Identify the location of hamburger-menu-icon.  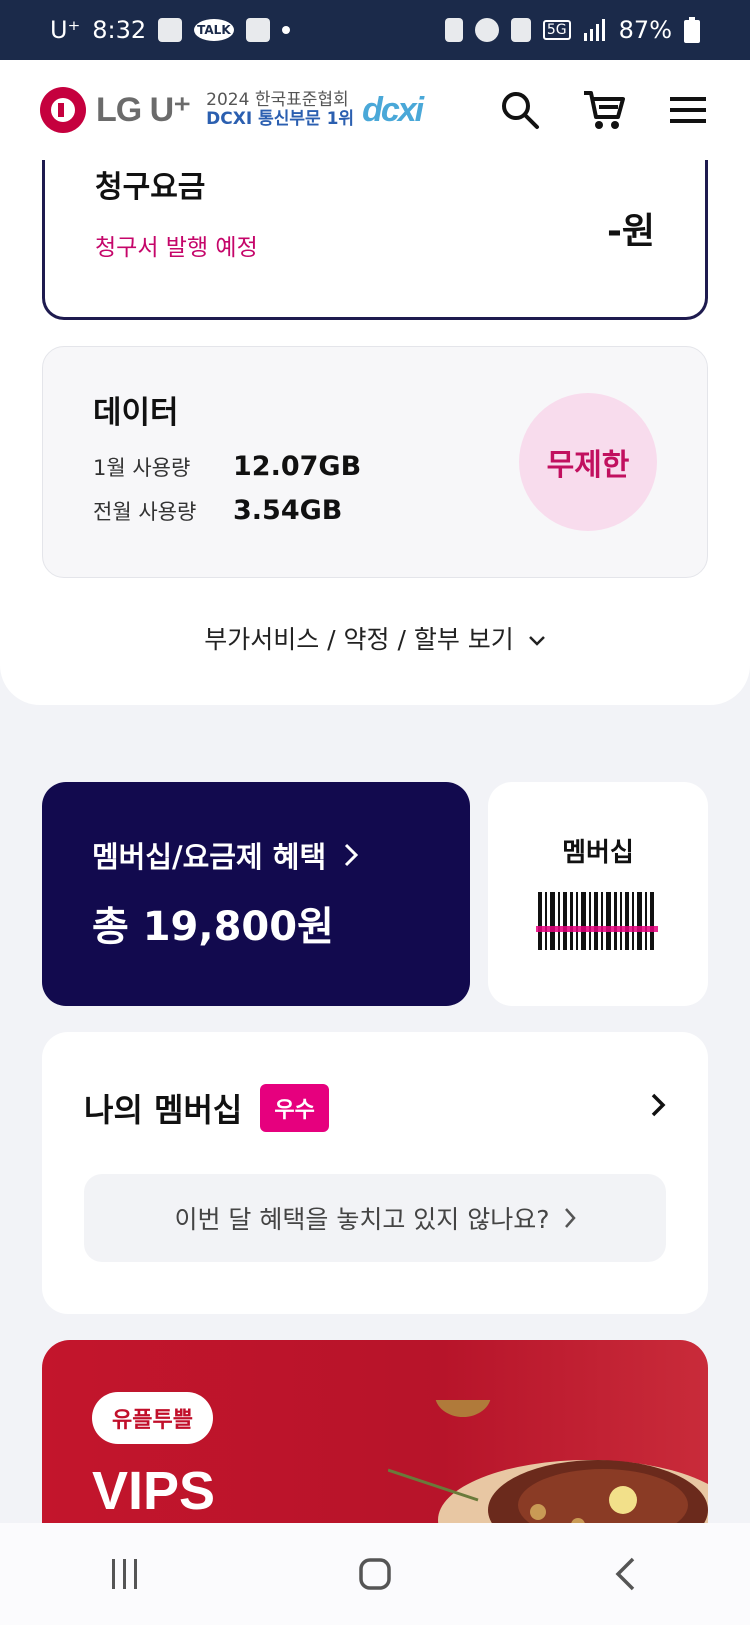
(688, 110).